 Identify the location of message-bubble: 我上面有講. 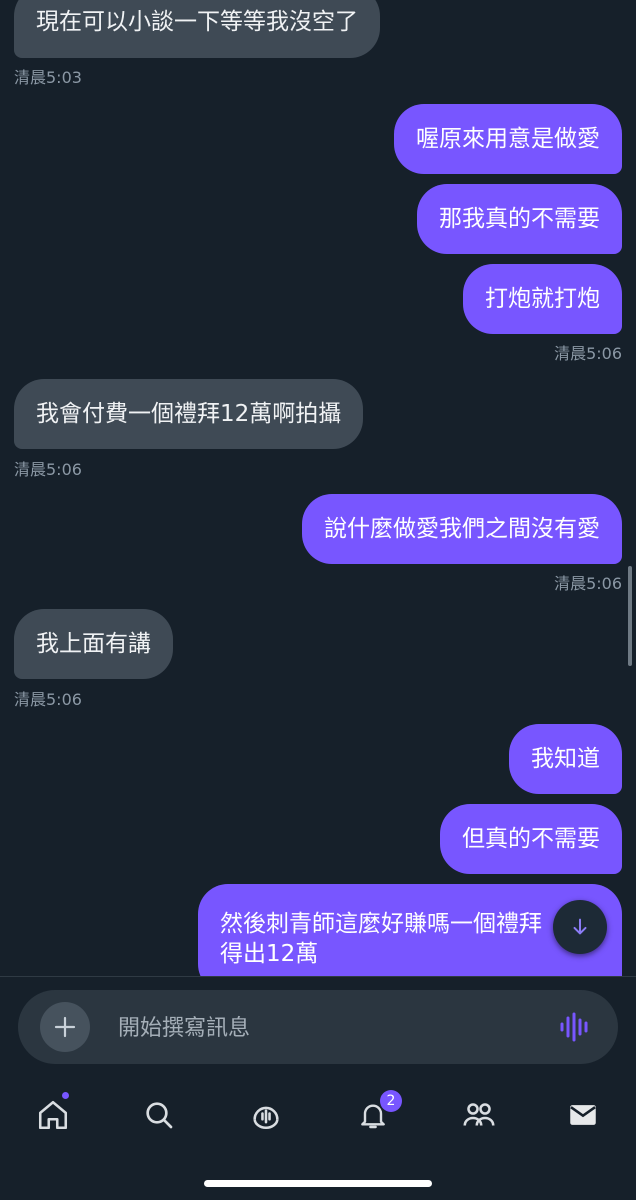
(93, 644).